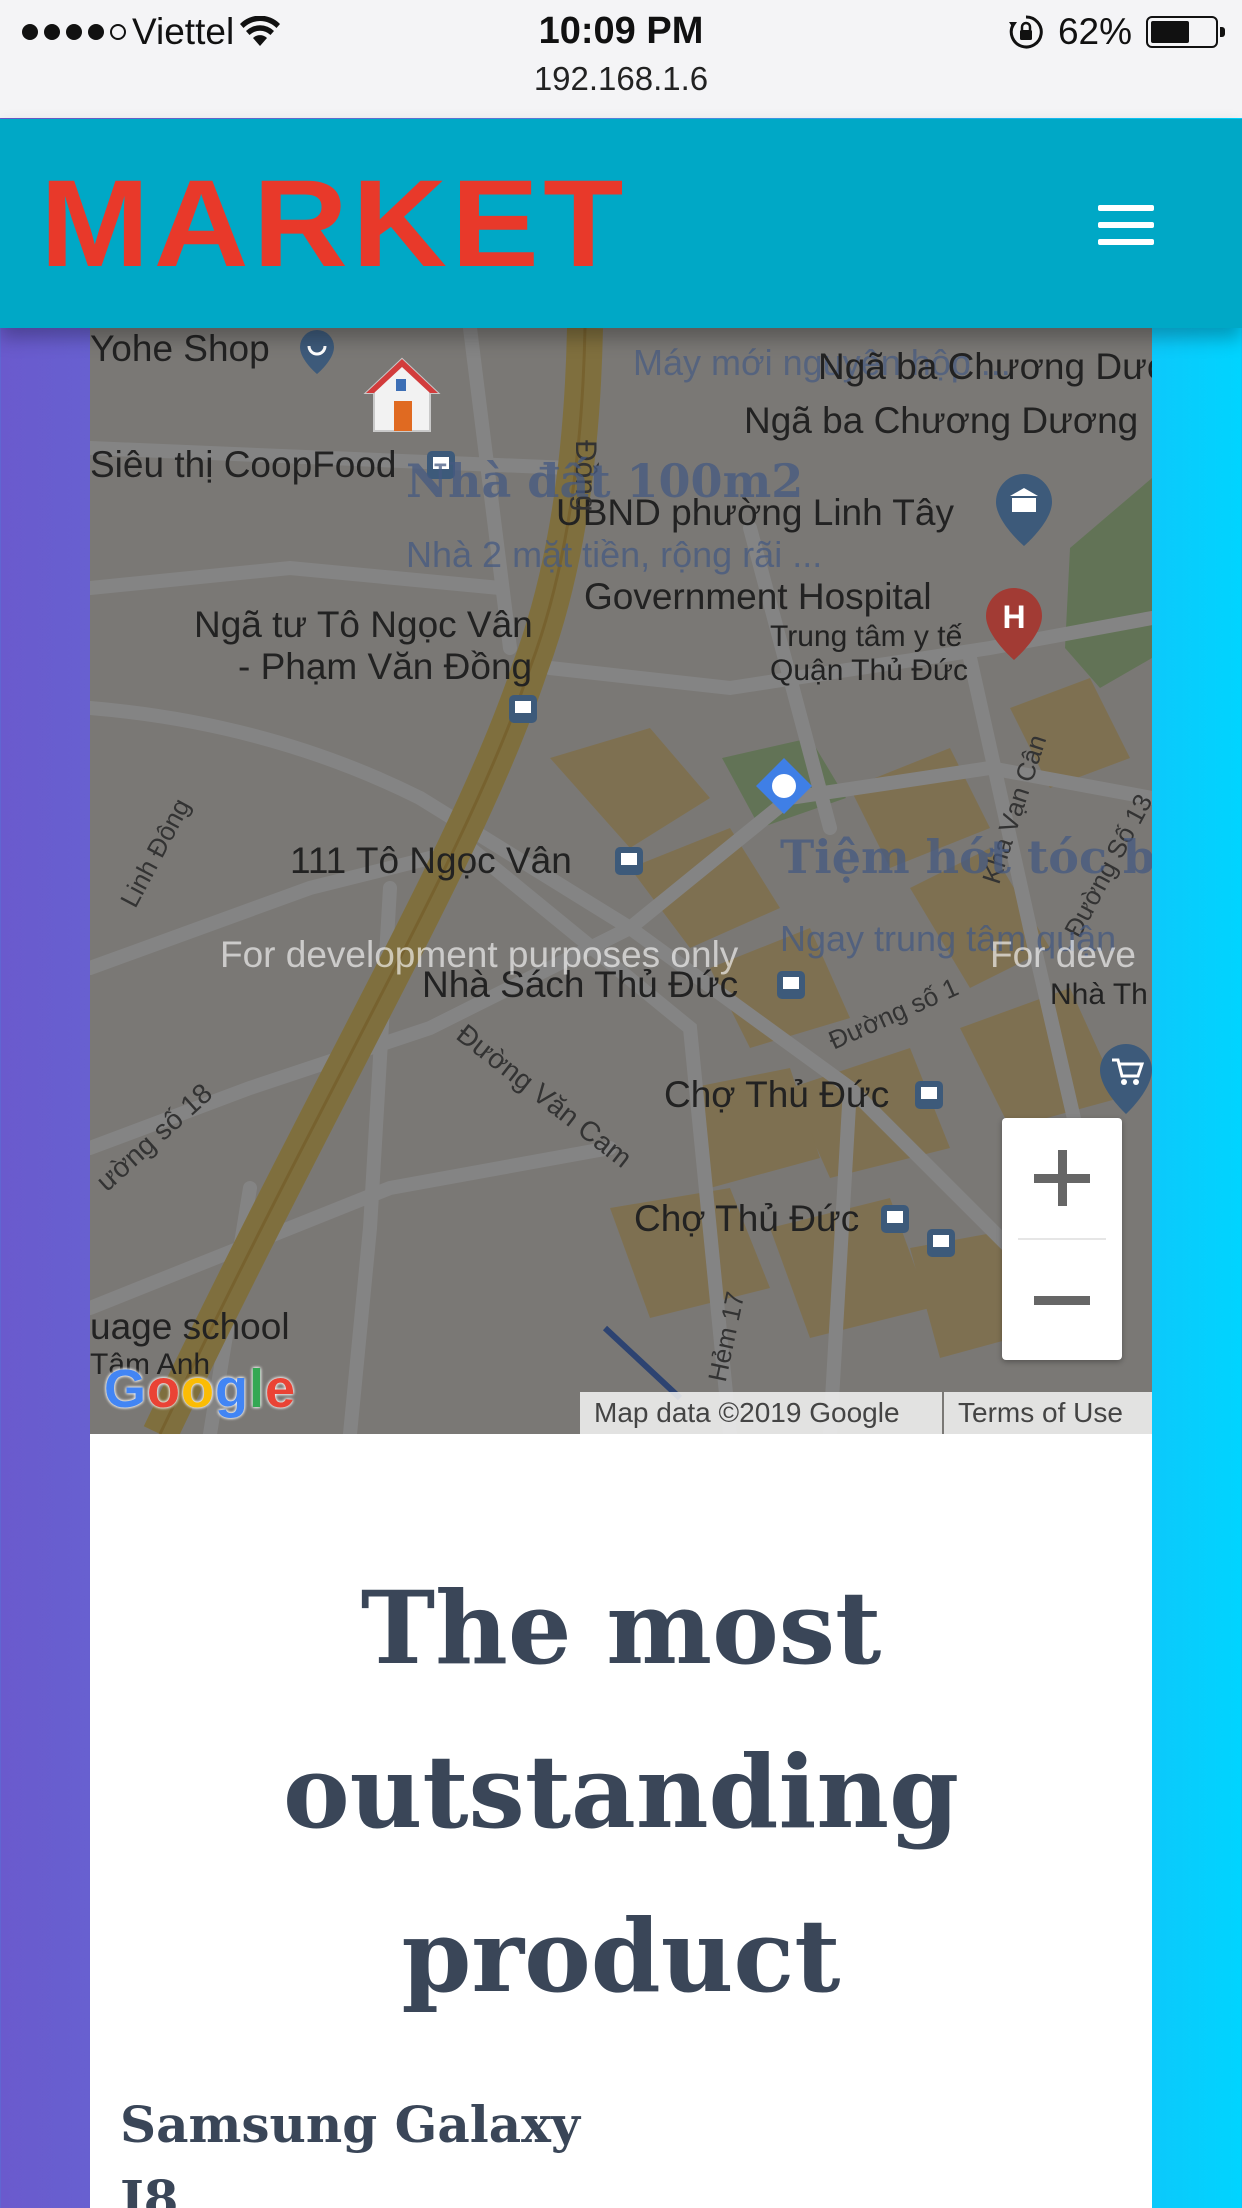 This screenshot has height=2208, width=1242. I want to click on map-attribution: Map data ©2019 Google, so click(761, 1413).